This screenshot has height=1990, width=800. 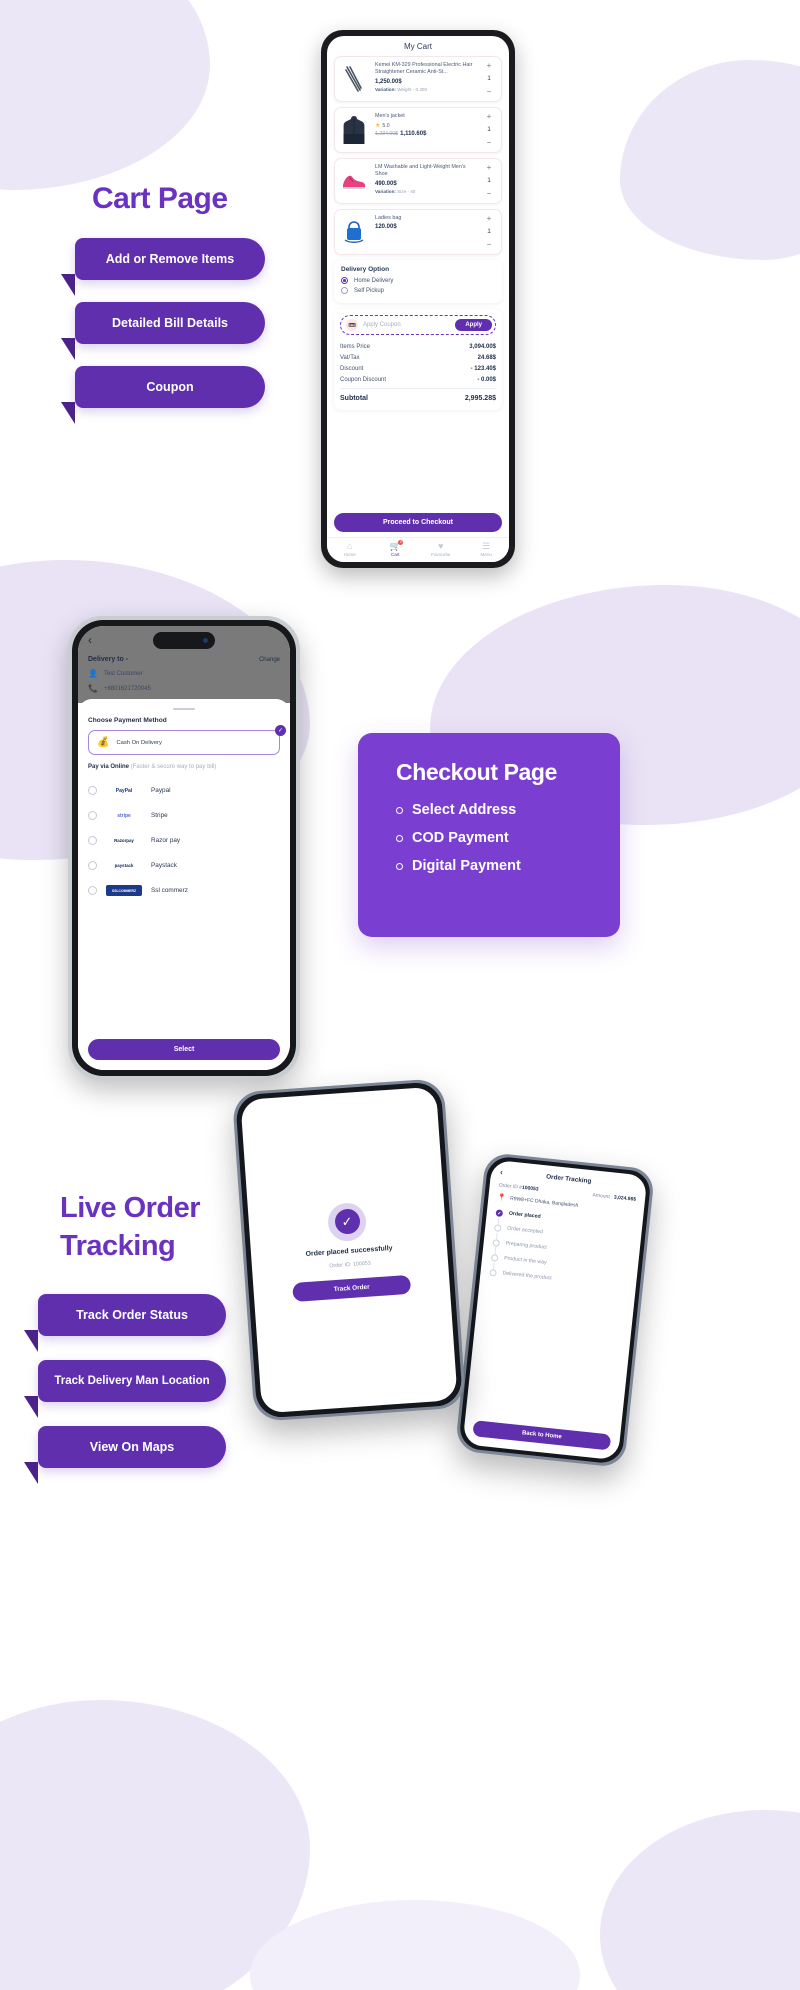 What do you see at coordinates (418, 368) in the screenshot?
I see `bill-row: Discount - 123.40$` at bounding box center [418, 368].